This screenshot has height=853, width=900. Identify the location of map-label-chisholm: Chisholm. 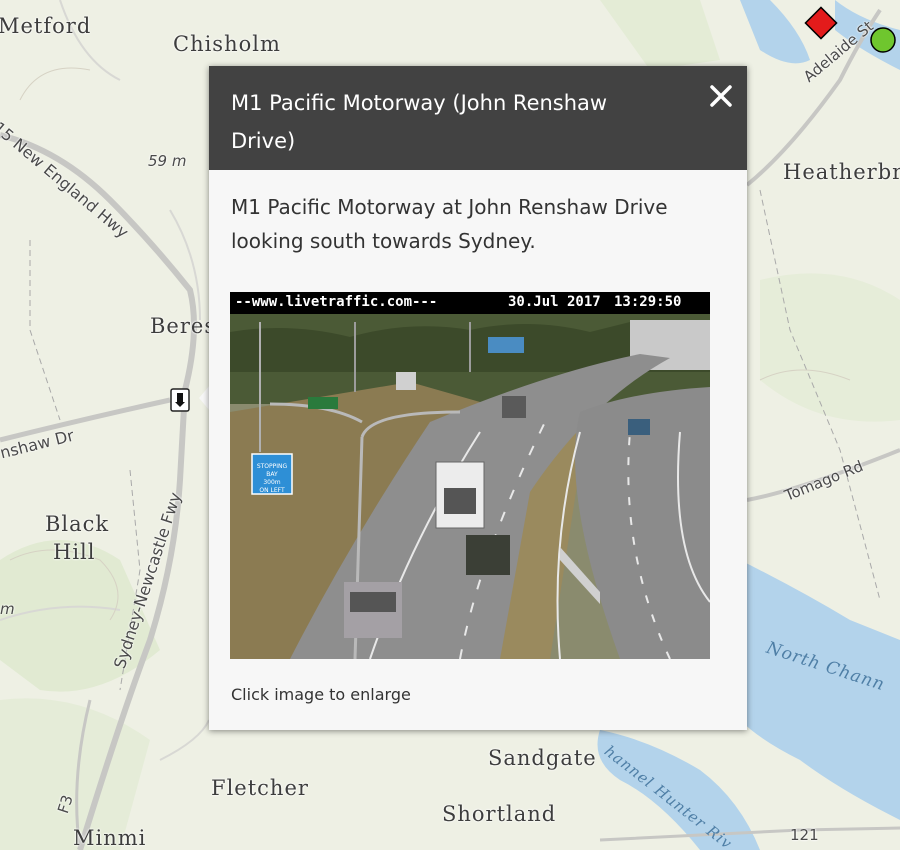
(227, 44).